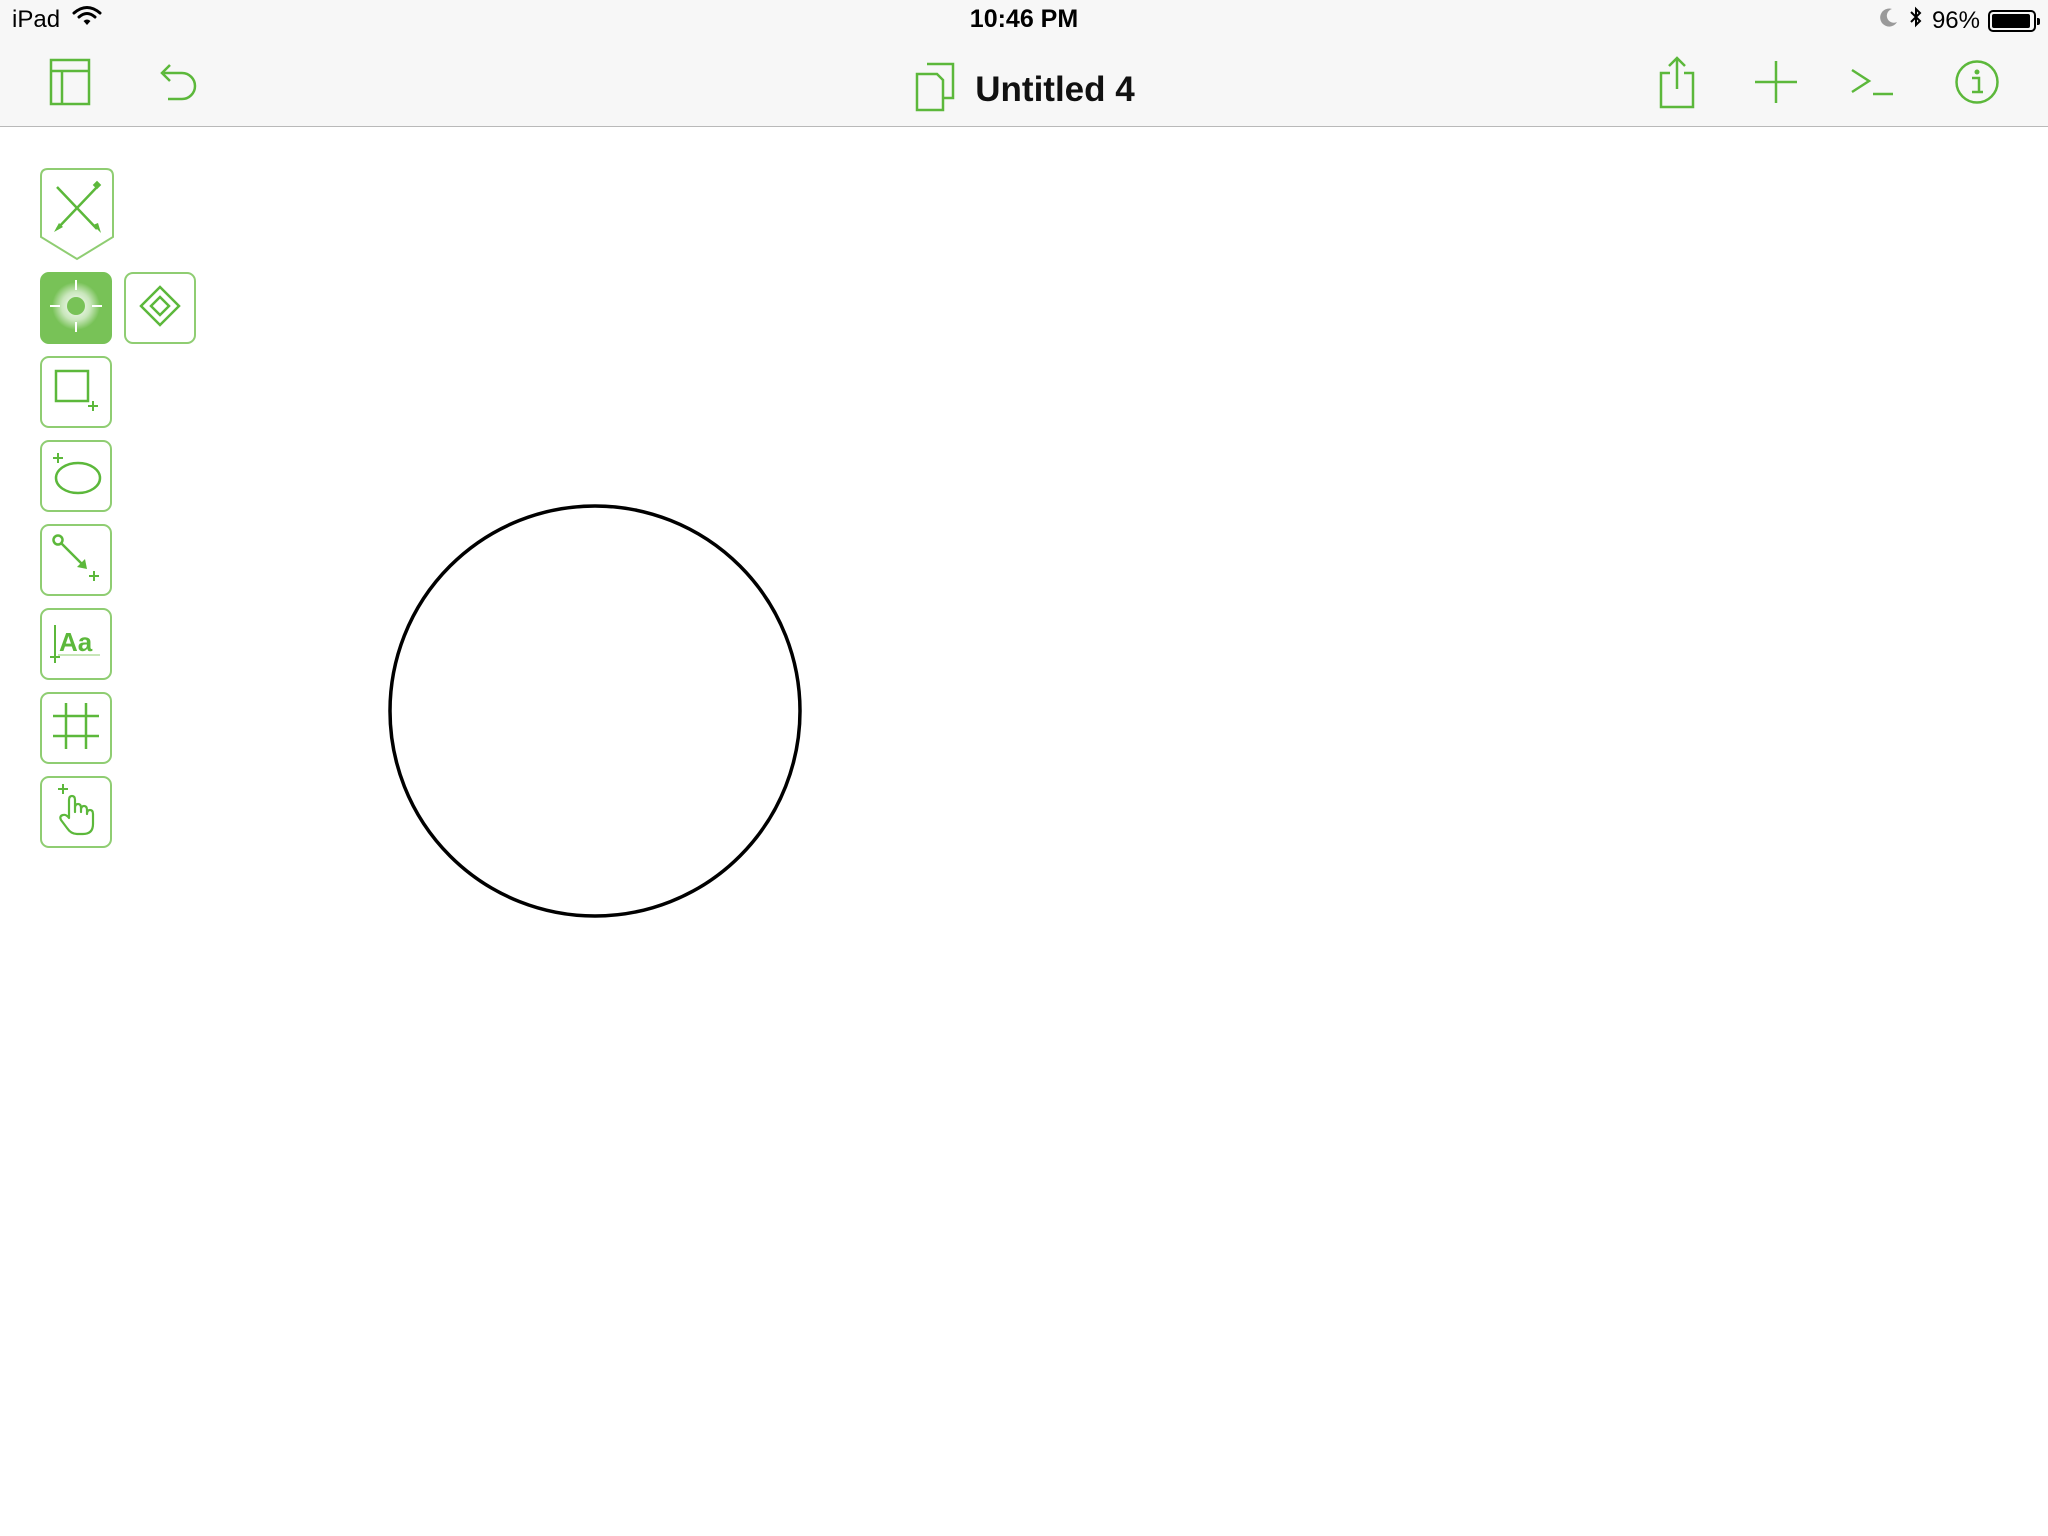  What do you see at coordinates (1955, 20) in the screenshot?
I see `battery-percent: 96%` at bounding box center [1955, 20].